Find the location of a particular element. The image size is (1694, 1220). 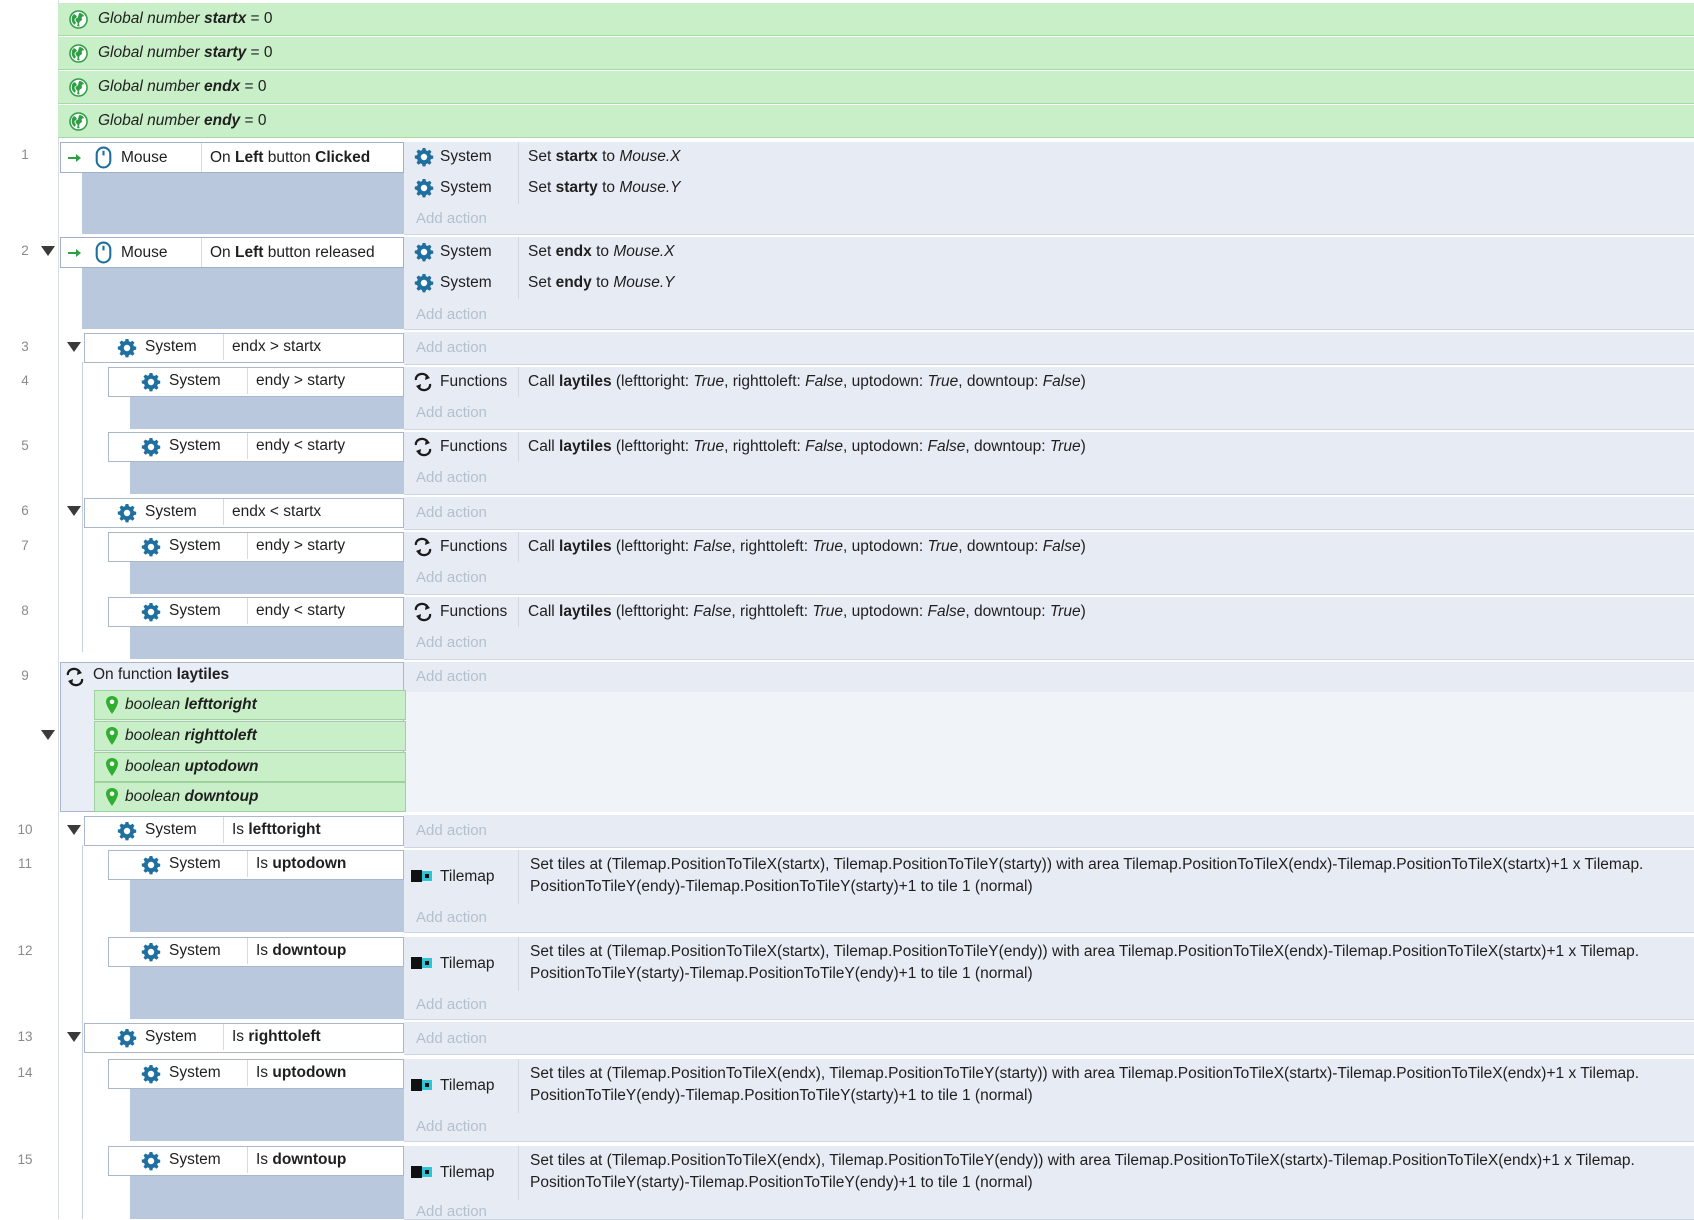

event-7-condition: System endy > starty is located at coordinates (256, 547).